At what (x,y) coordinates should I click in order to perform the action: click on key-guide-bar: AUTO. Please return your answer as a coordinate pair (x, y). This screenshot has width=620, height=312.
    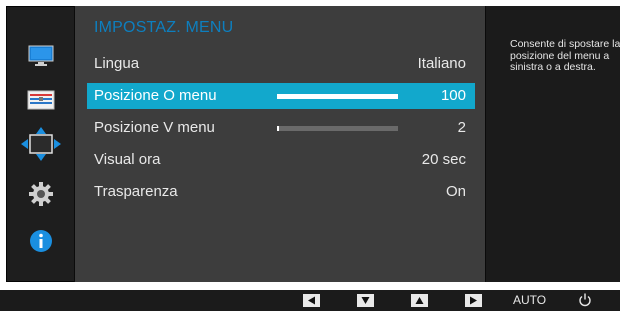
    Looking at the image, I should click on (310, 300).